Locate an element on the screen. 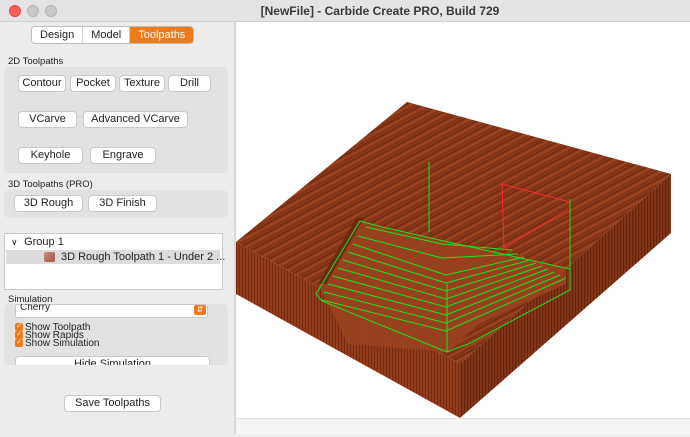 Image resolution: width=690 pixels, height=437 pixels. chevron-down-icon: ∨ is located at coordinates (16, 242).